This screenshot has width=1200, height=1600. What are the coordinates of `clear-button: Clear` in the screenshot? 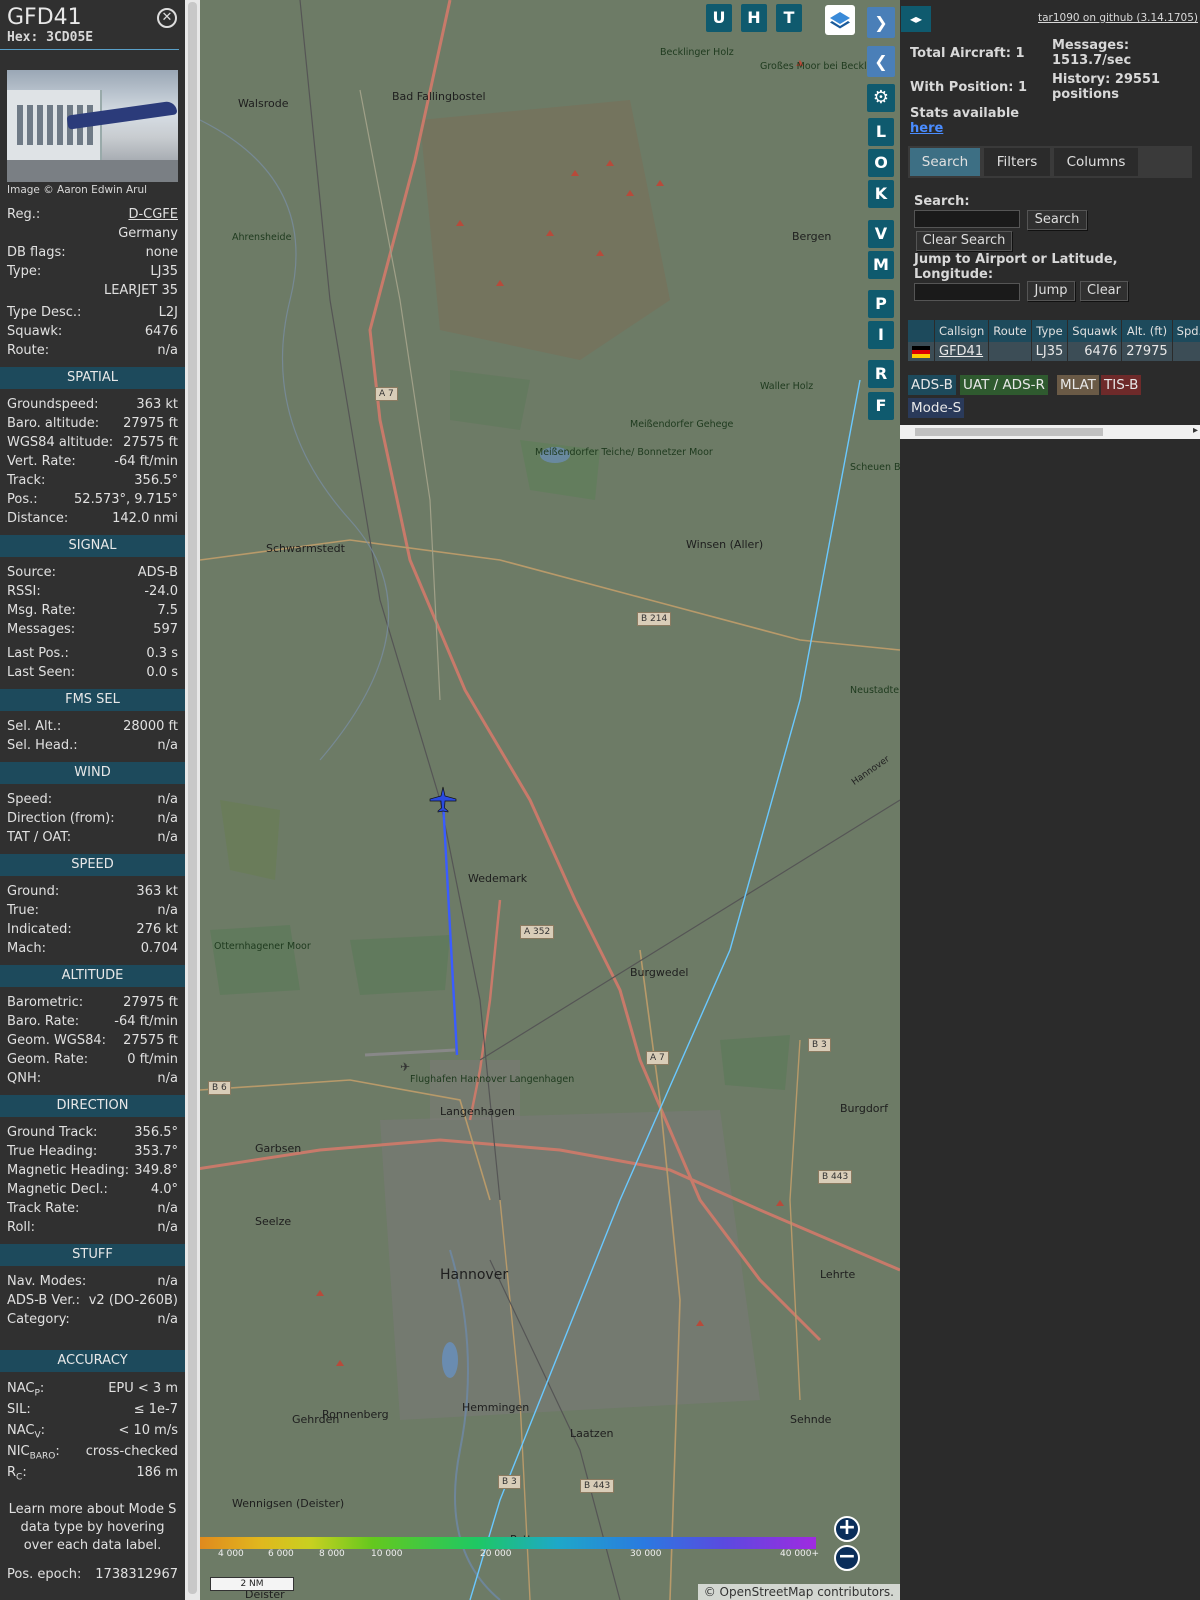 It's located at (1104, 291).